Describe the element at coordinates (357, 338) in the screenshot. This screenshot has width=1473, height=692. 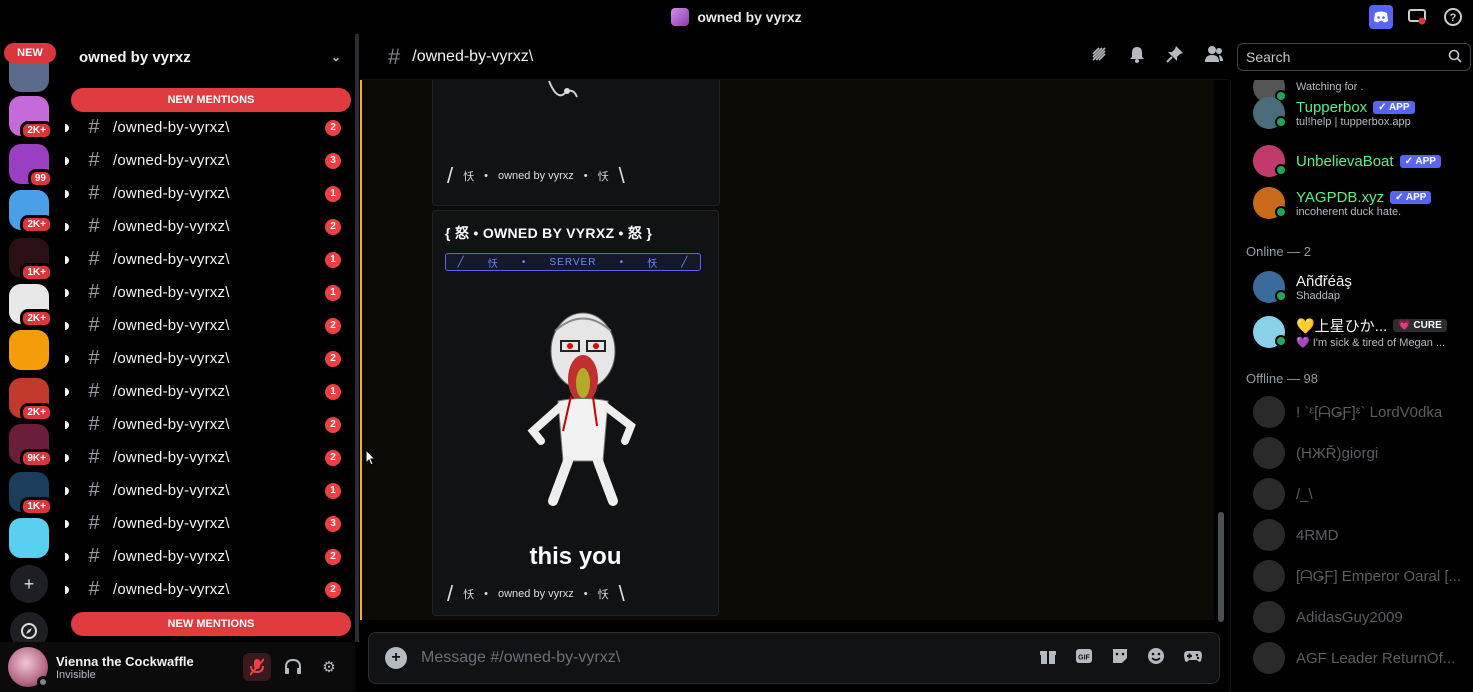
I see `sidebar-scrollbar` at that location.